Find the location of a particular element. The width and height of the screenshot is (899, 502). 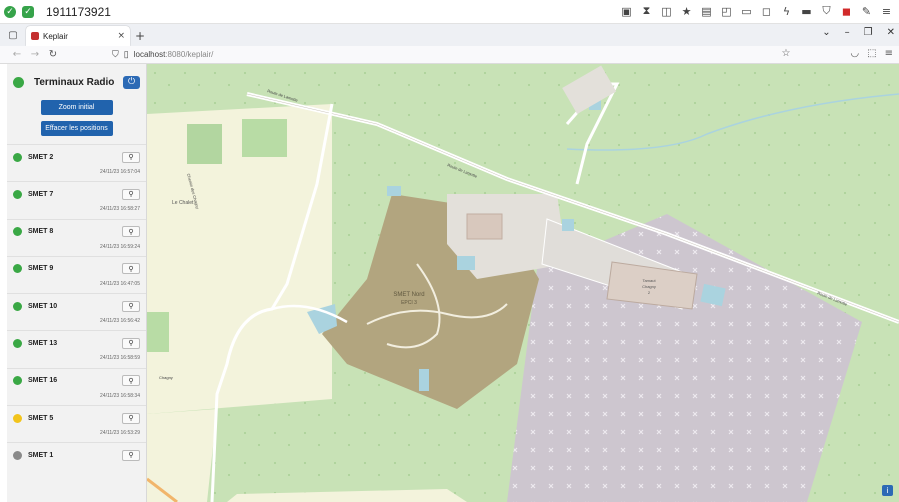

terminal-row: SMET 1 ⚲ is located at coordinates (76, 460).